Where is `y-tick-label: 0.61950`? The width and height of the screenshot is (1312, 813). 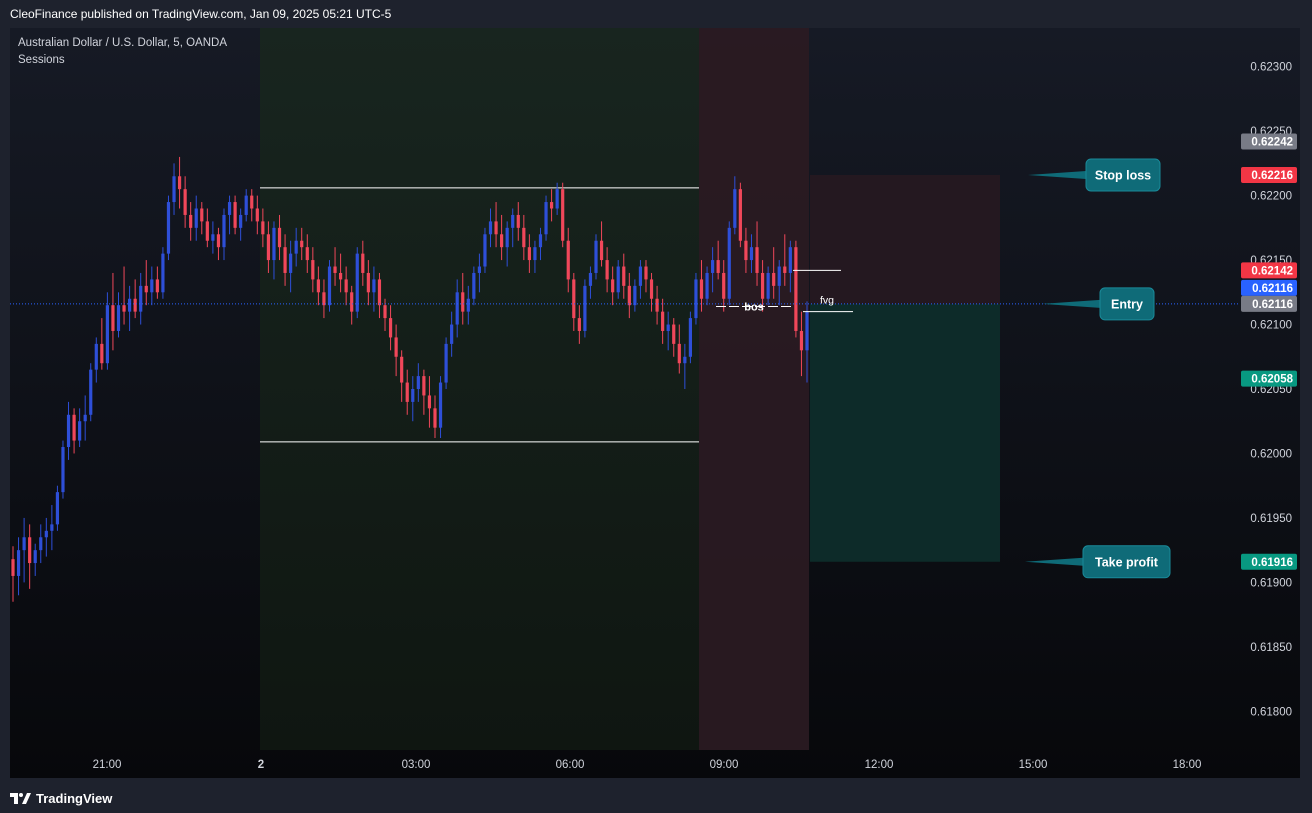
y-tick-label: 0.61950 is located at coordinates (1271, 519).